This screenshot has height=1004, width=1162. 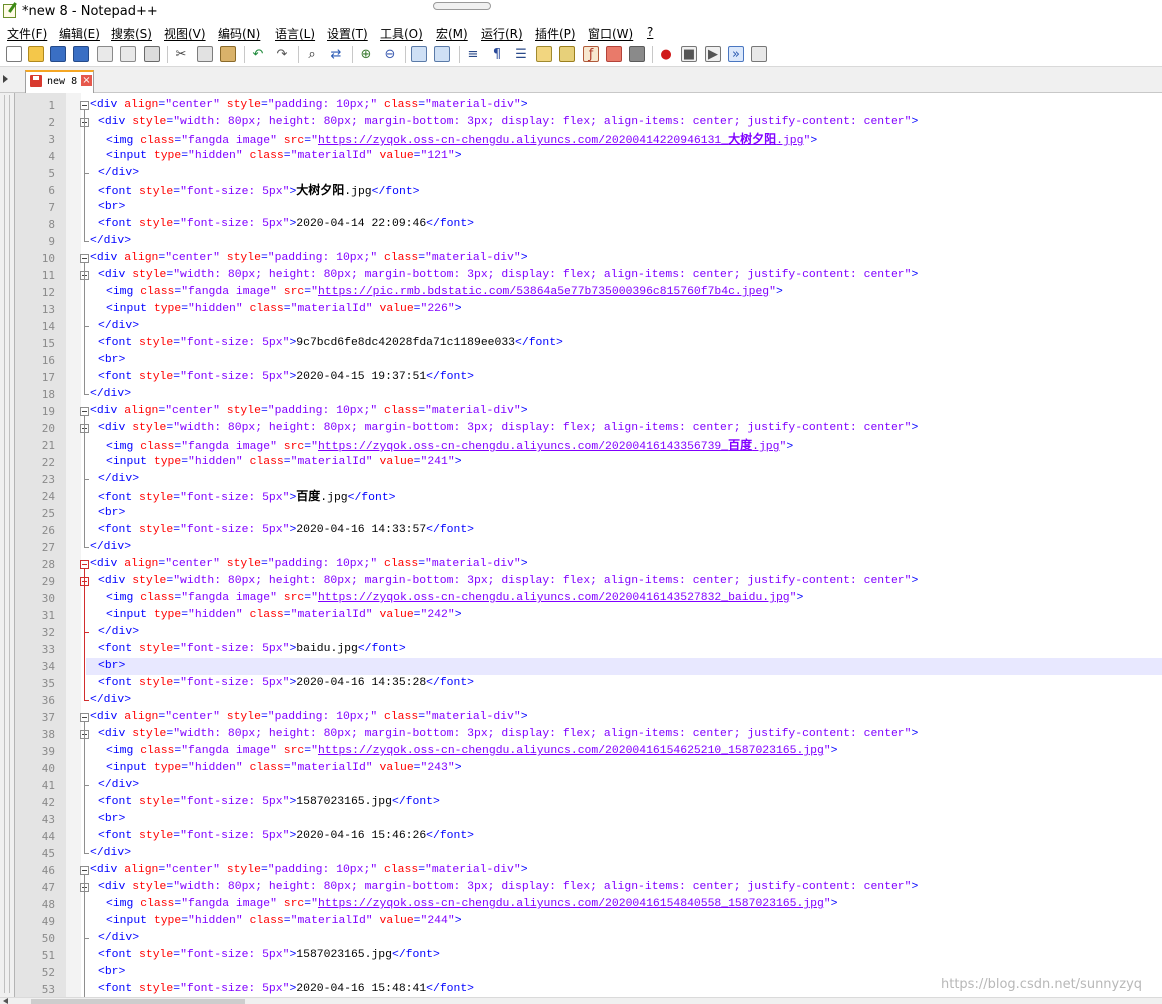 I want to click on close-all-icon, so click(x=128, y=54).